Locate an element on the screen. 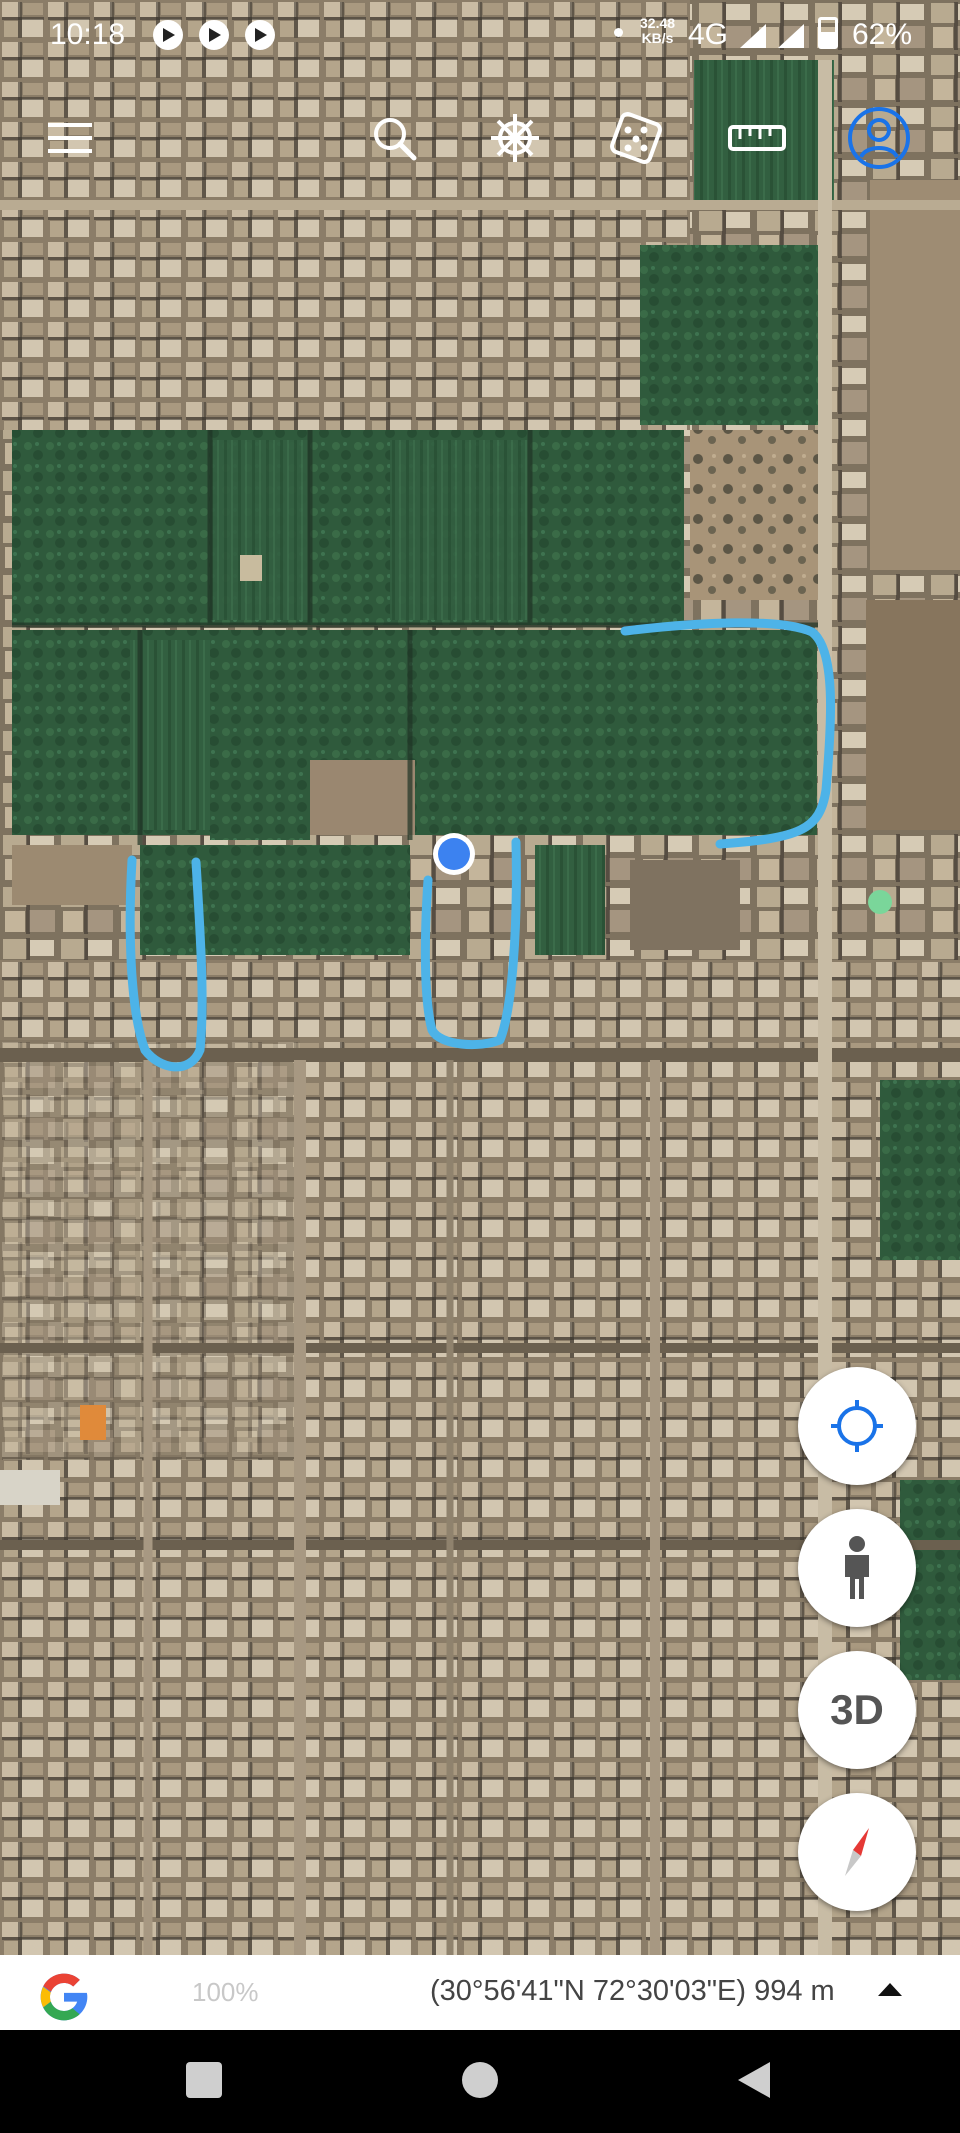 This screenshot has width=960, height=2133. voyager-button is located at coordinates (515, 138).